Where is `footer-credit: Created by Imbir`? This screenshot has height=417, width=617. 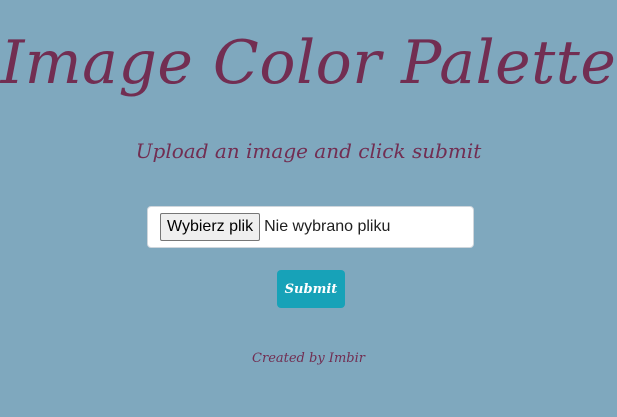
footer-credit: Created by Imbir is located at coordinates (308, 358).